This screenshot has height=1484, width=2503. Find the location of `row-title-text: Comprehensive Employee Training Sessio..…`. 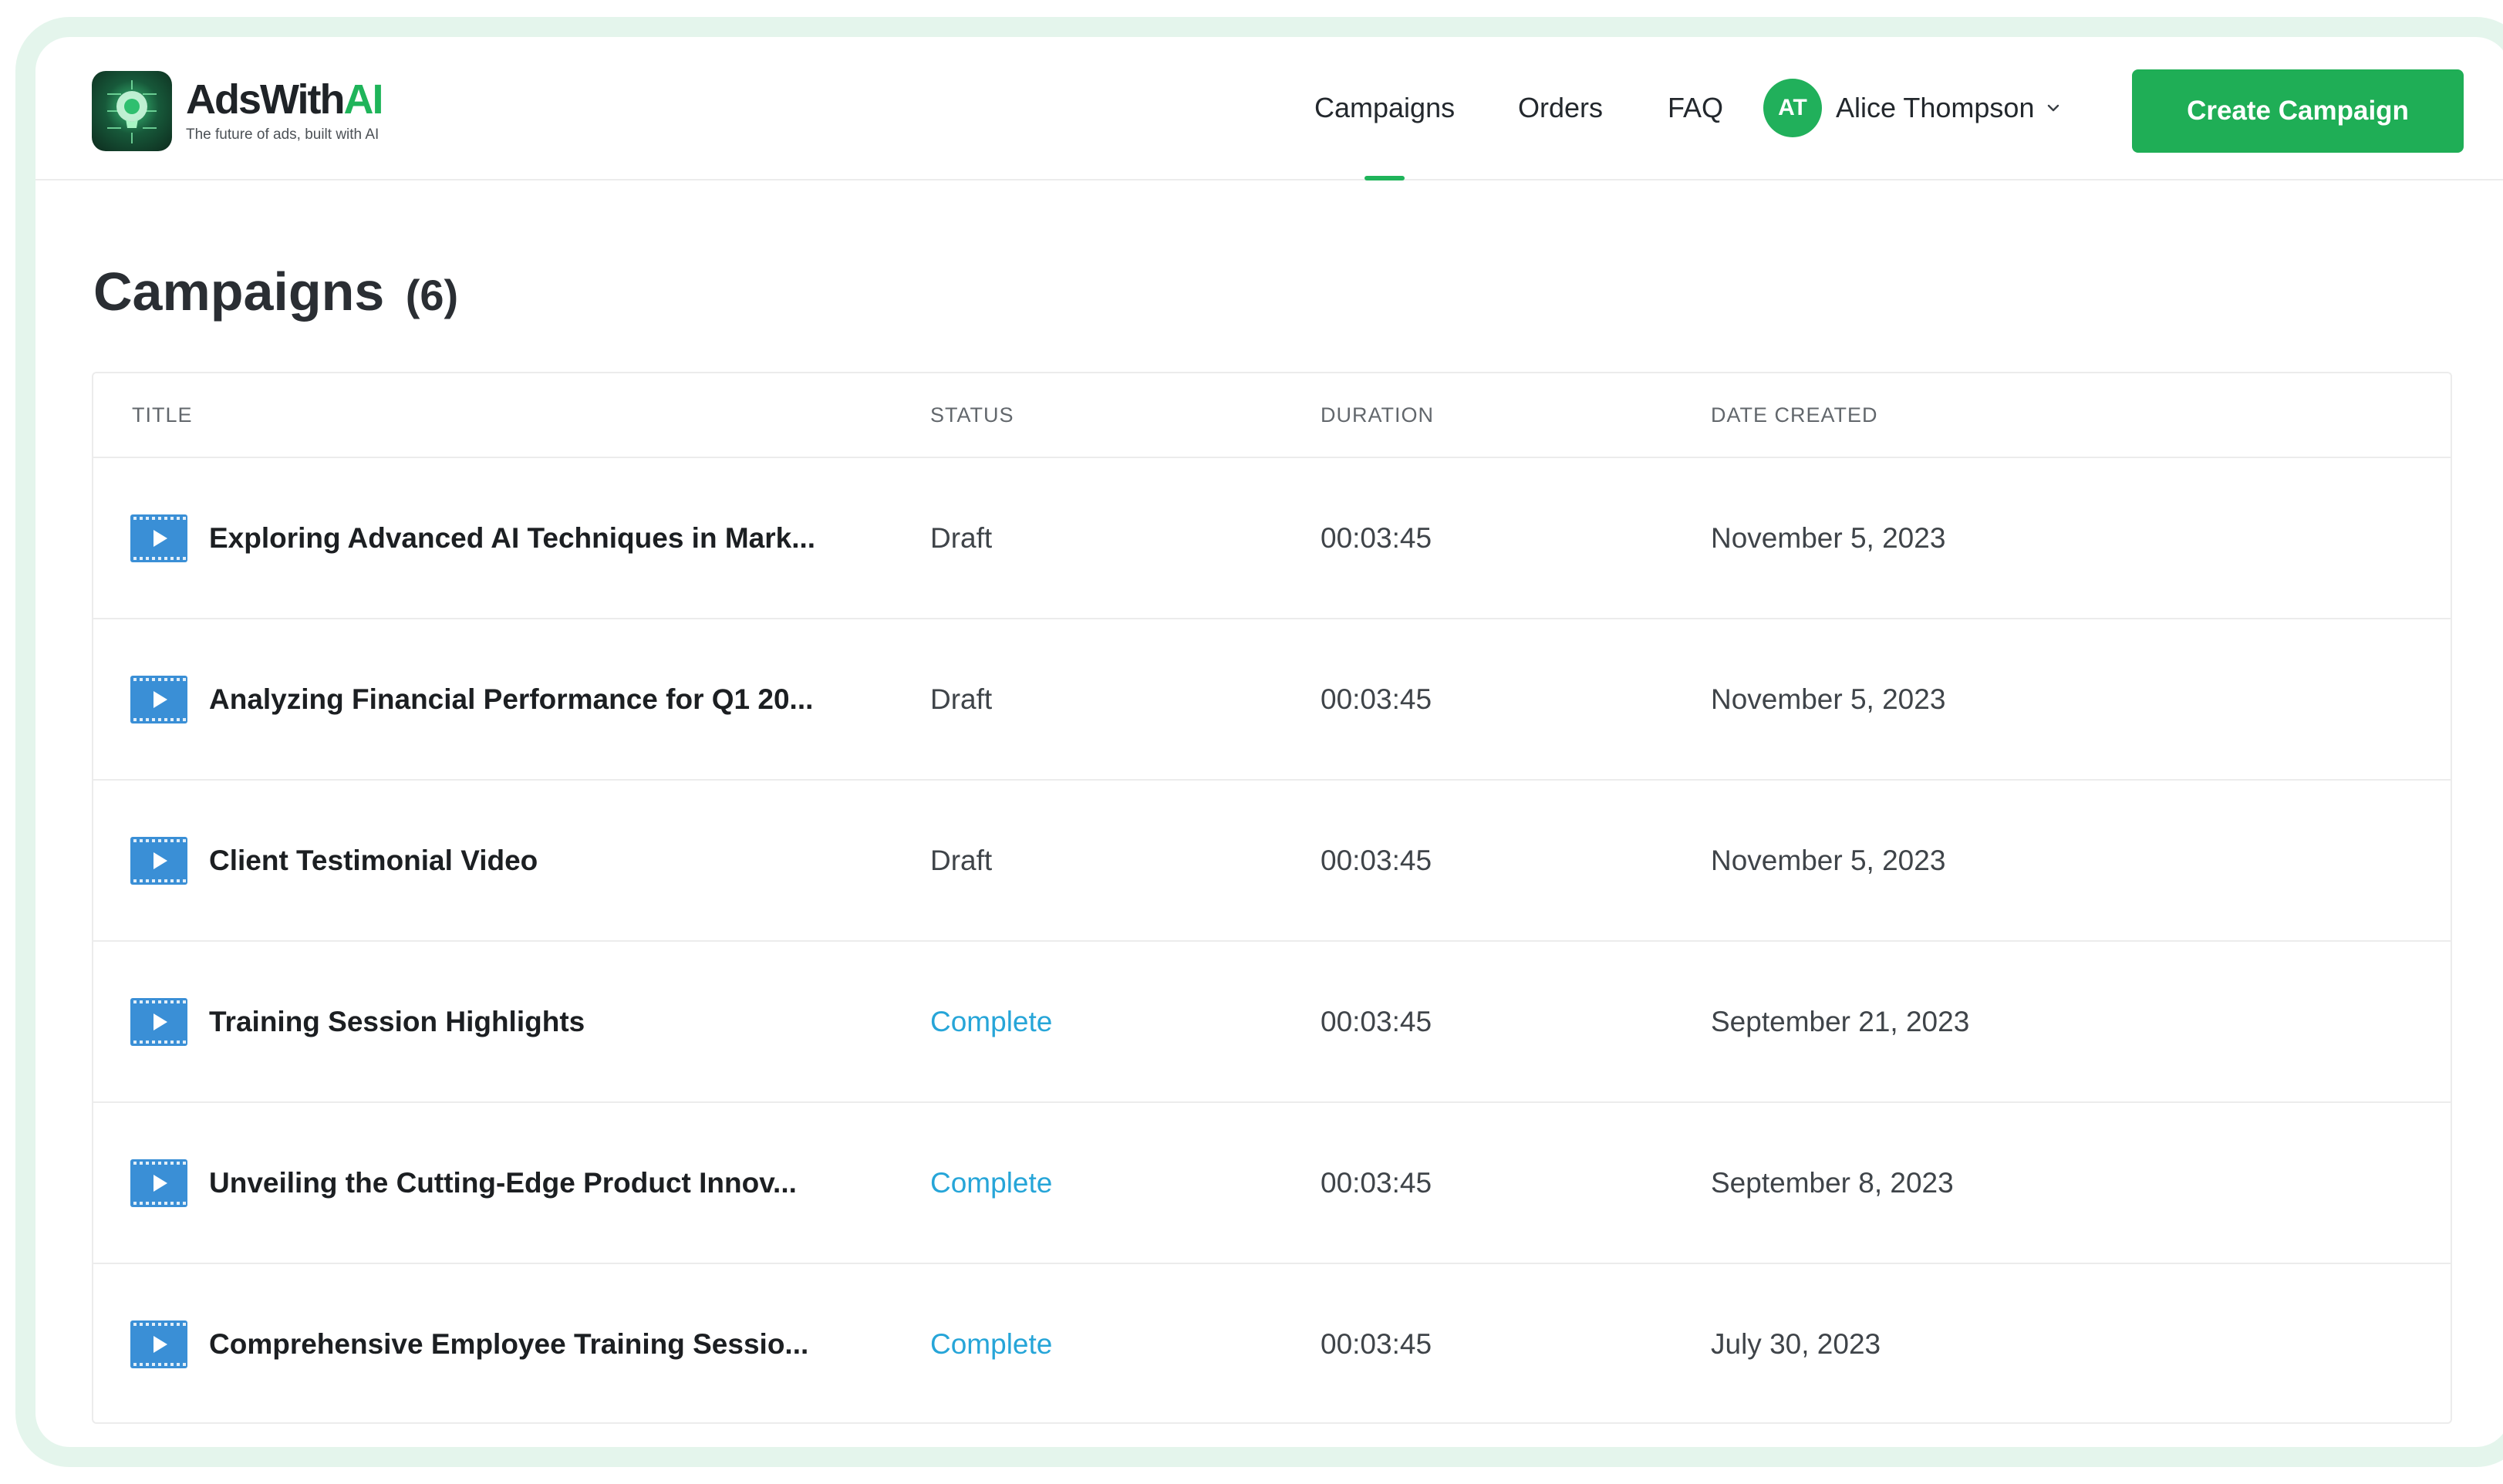

row-title-text: Comprehensive Employee Training Sessio..… is located at coordinates (509, 1343).